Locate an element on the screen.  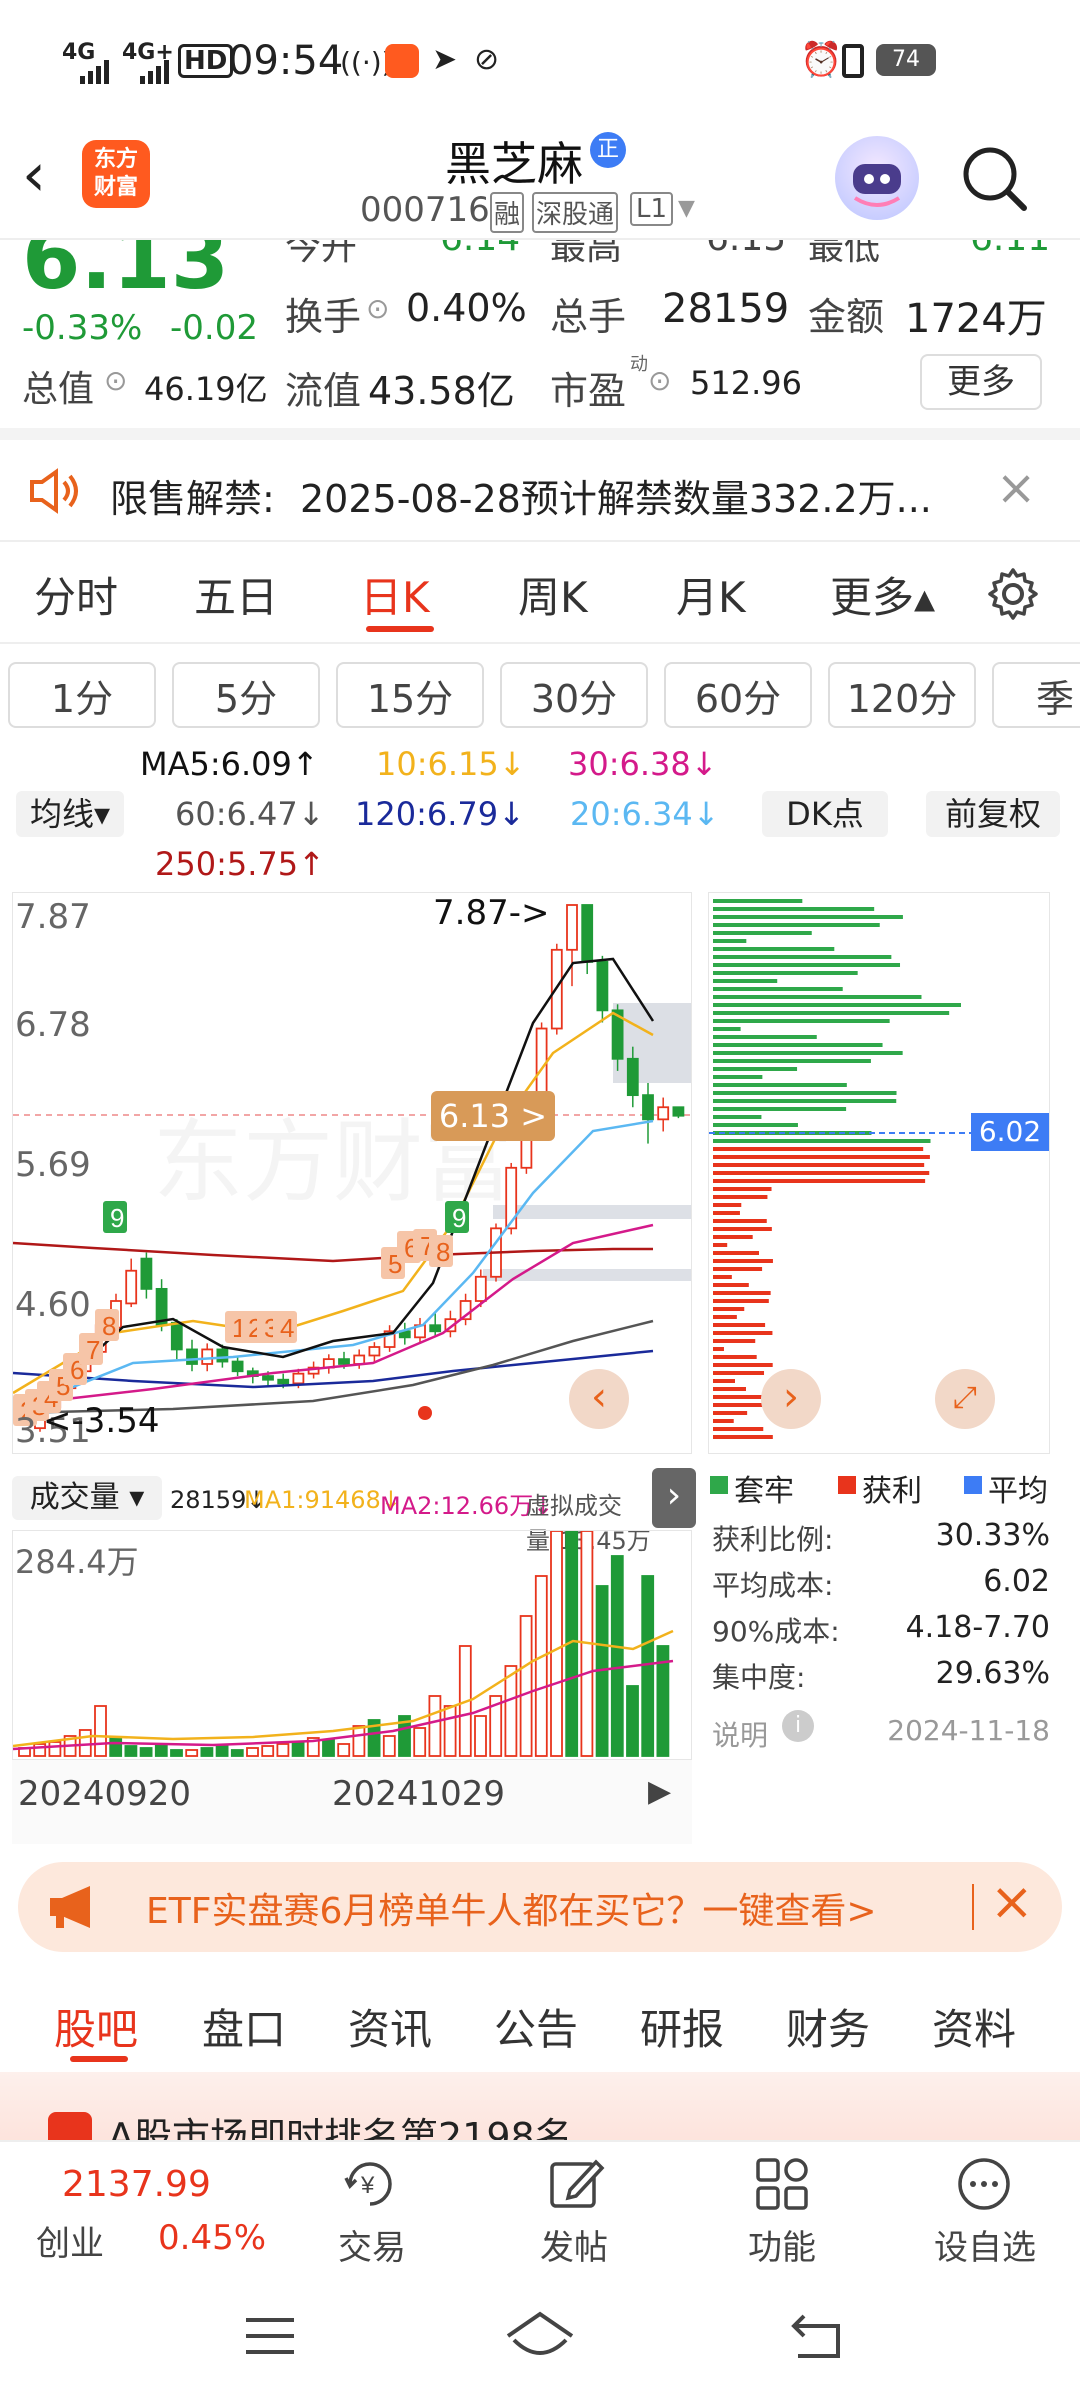
period-quarter: 季 is located at coordinates (1036, 695).